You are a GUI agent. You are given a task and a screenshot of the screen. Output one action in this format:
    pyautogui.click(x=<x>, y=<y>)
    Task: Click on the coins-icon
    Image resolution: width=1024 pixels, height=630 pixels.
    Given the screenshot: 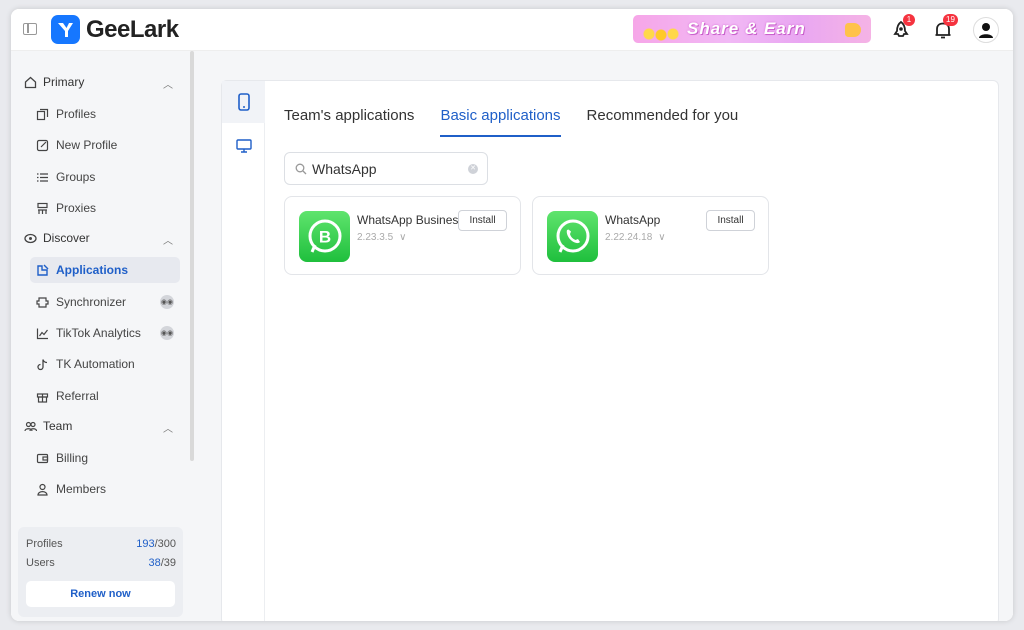 What is the action you would take?
    pyautogui.click(x=661, y=34)
    